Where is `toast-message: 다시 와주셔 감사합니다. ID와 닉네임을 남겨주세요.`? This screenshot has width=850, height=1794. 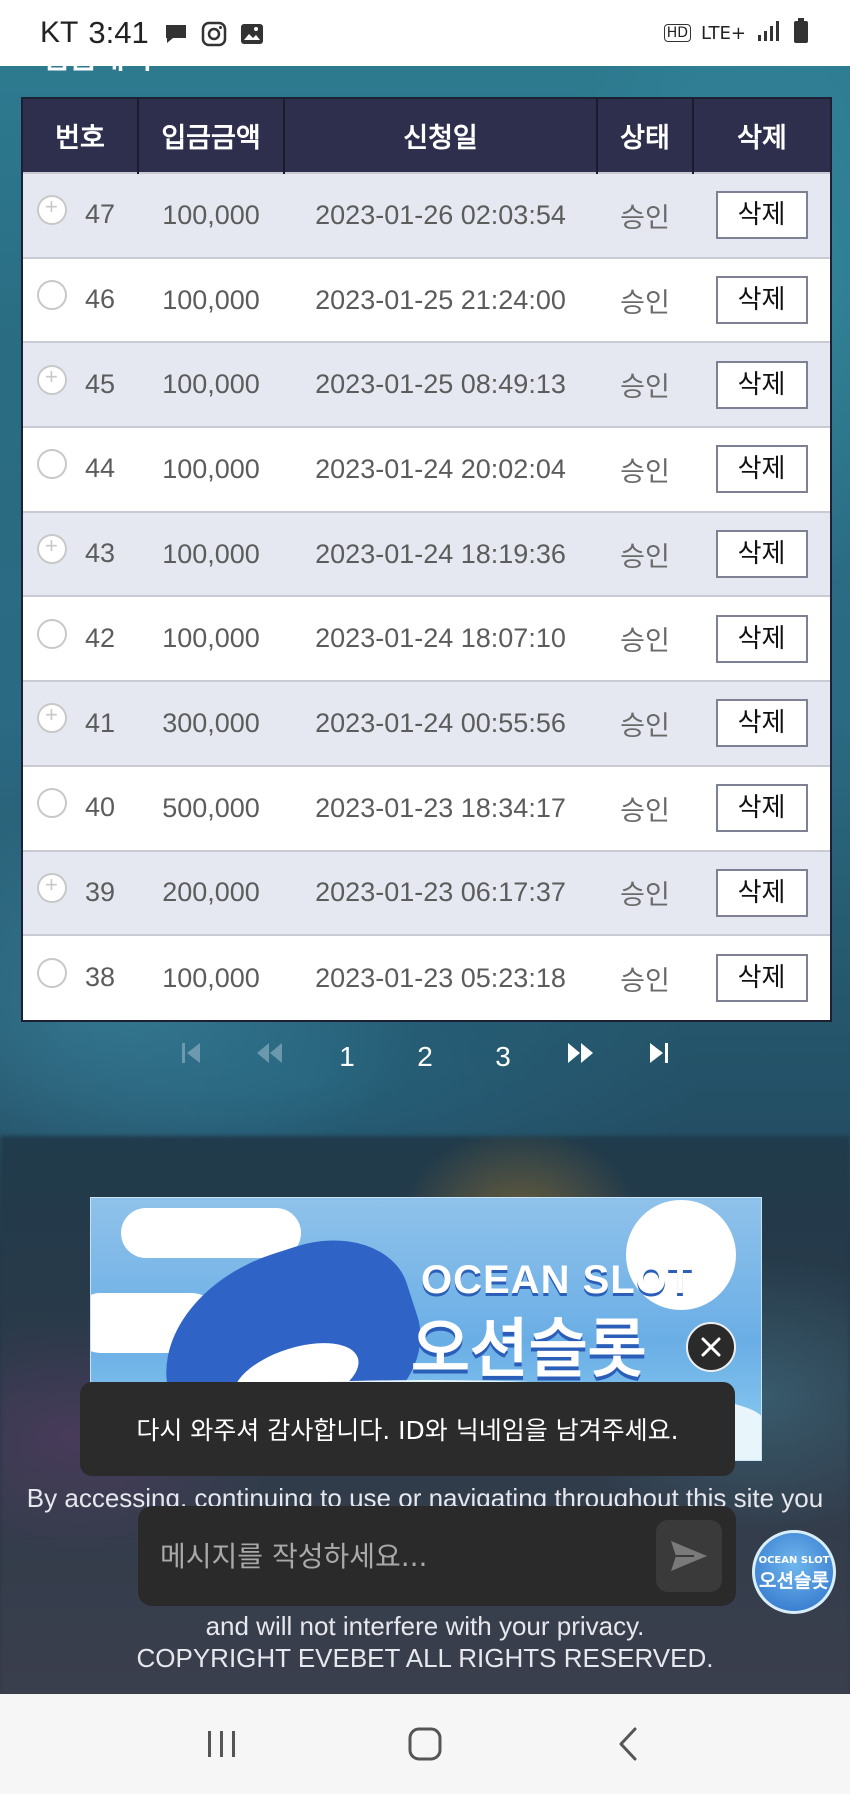
toast-message: 다시 와주셔 감사합니다. ID와 닉네임을 남겨주세요. is located at coordinates (407, 1430).